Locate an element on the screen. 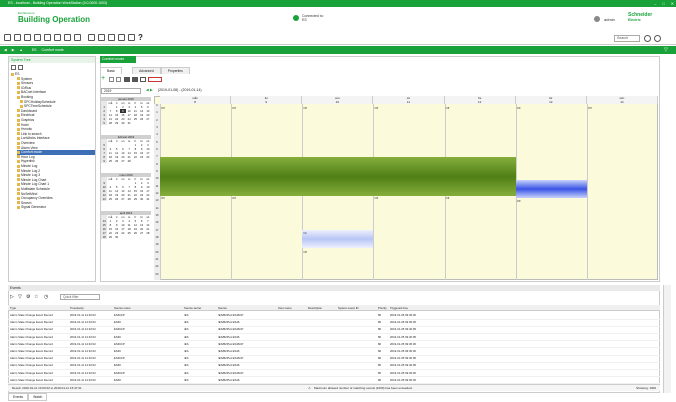 This screenshot has height=402, width=676. back-icon: ◀ is located at coordinates (5, 50).